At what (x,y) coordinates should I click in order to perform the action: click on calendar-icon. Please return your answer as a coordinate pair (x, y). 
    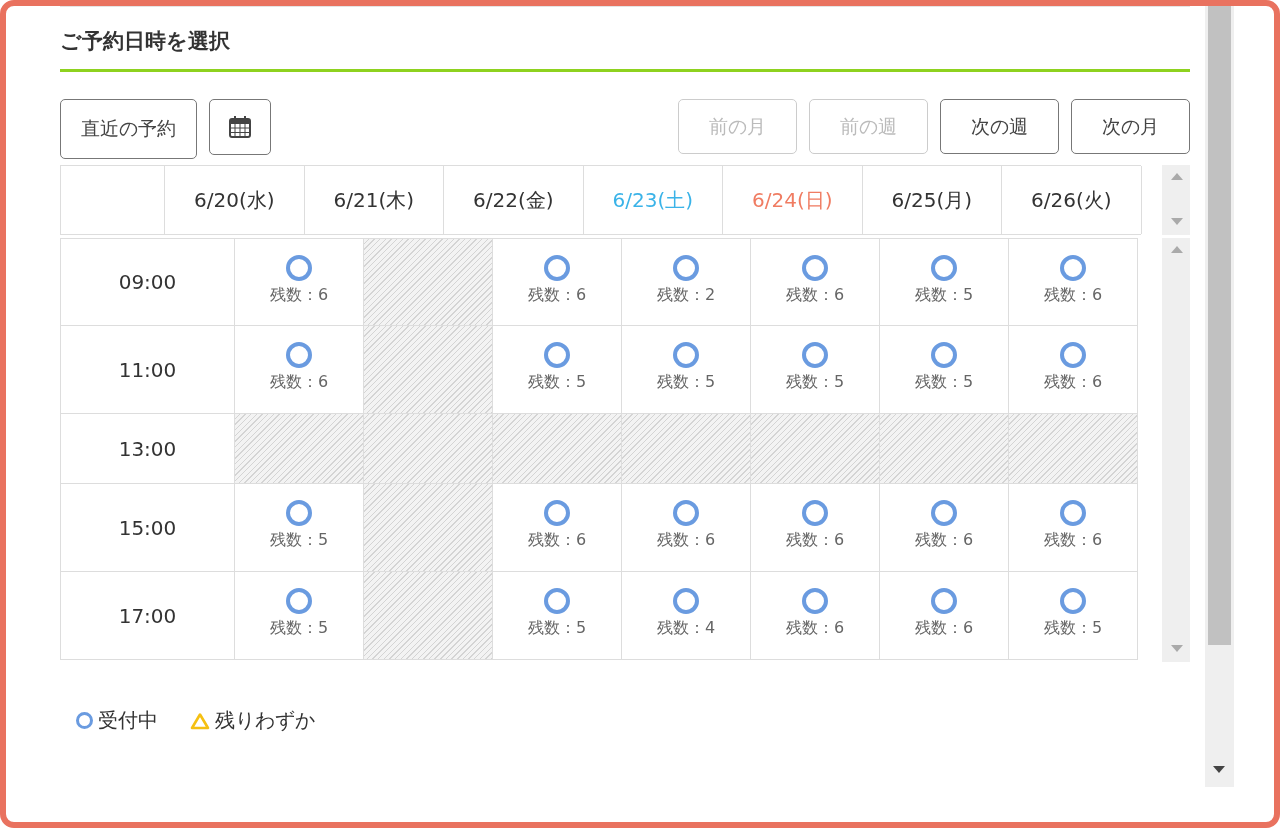
    Looking at the image, I should click on (240, 127).